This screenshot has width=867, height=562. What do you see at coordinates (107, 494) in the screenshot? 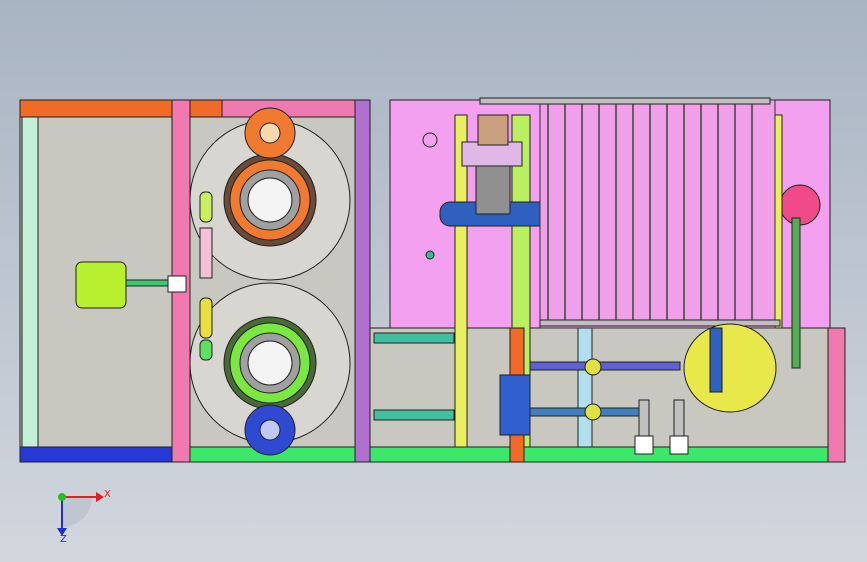
I see `x-axis-label: X` at bounding box center [107, 494].